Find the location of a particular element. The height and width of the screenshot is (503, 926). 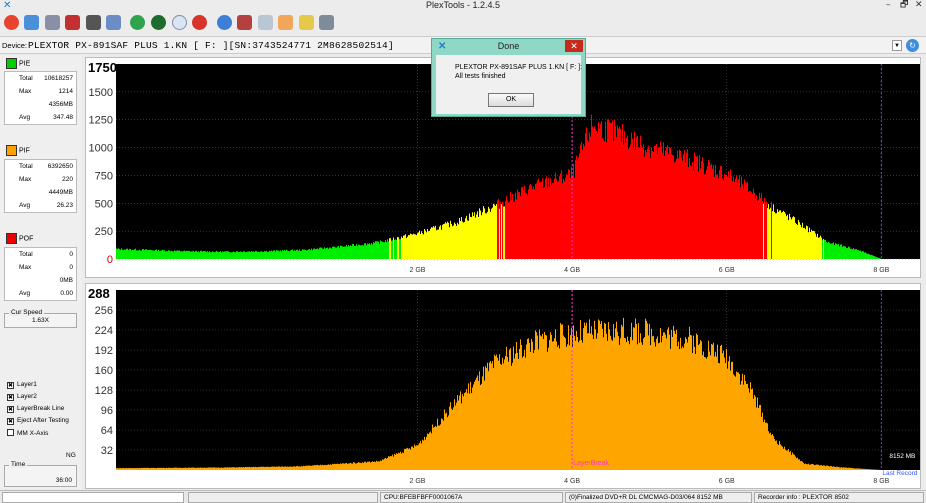

hand-icon is located at coordinates (285, 22).